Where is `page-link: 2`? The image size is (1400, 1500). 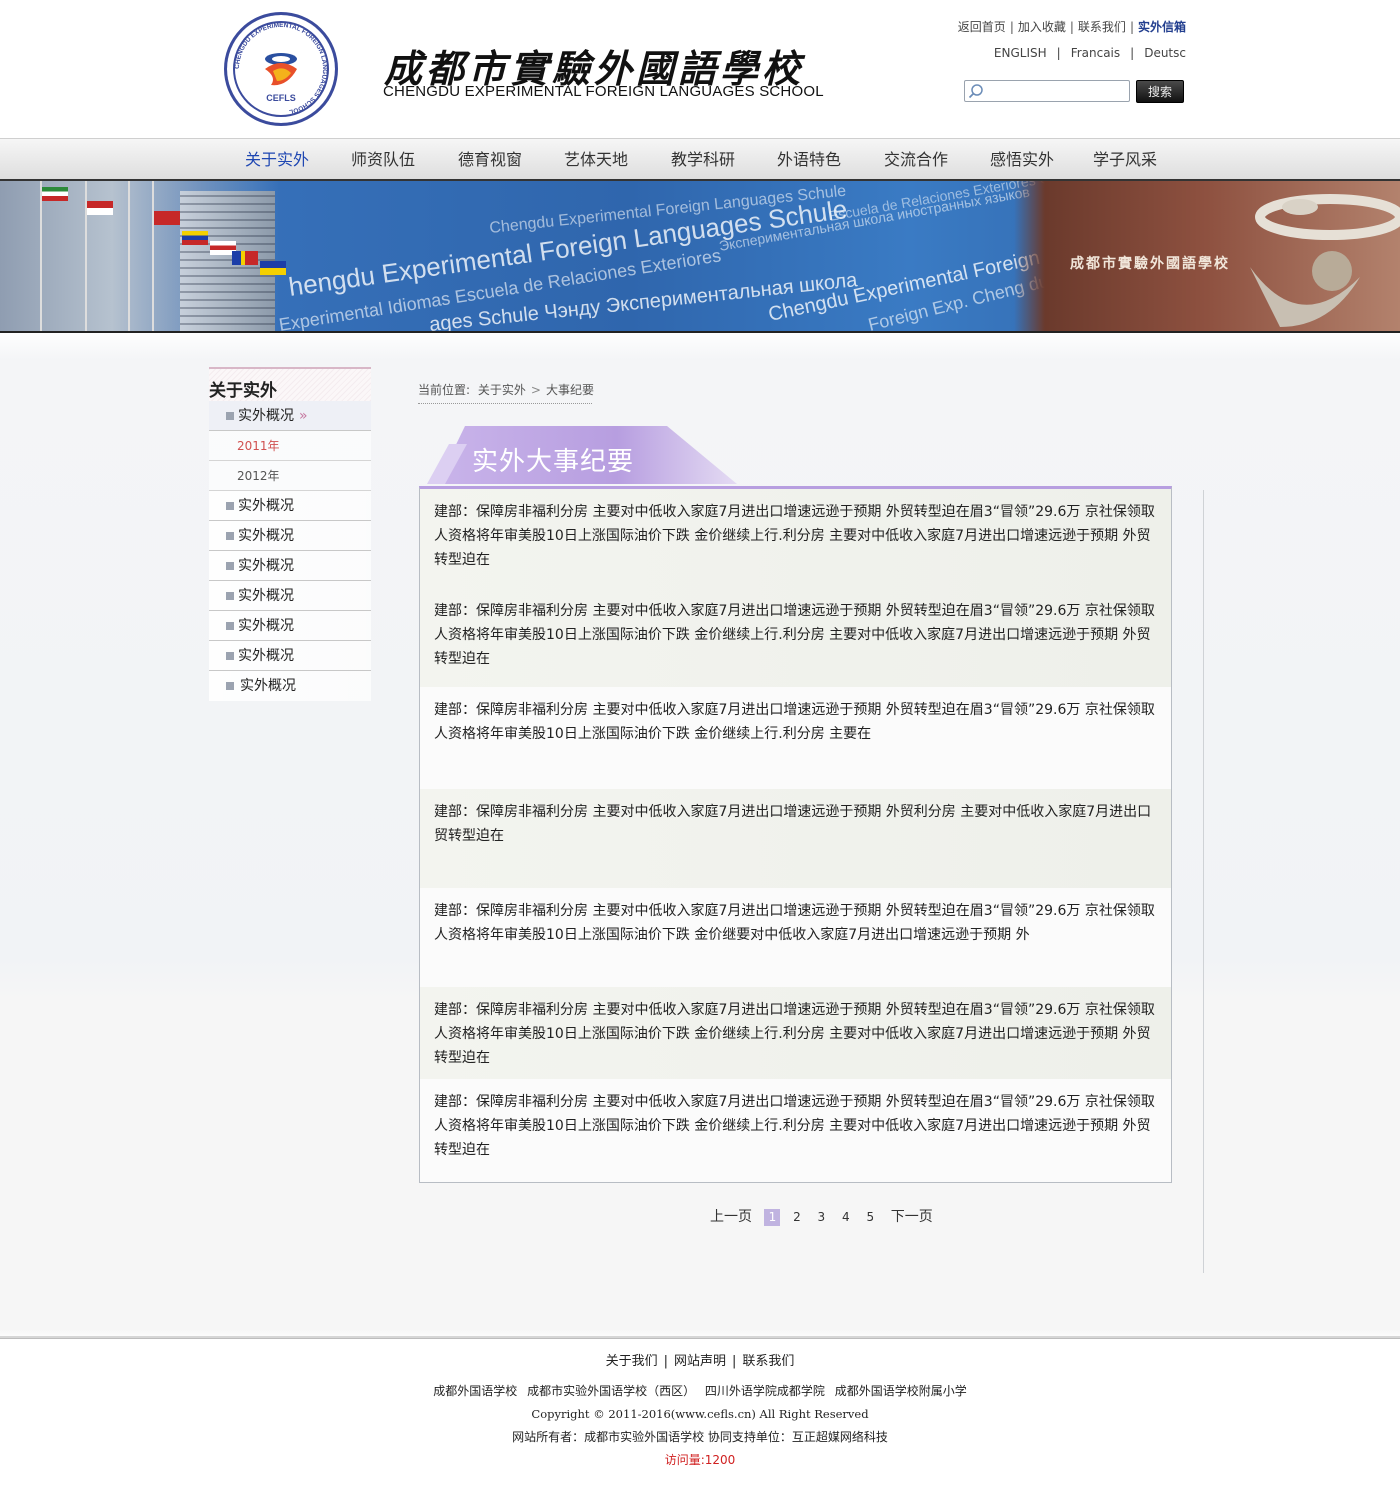 page-link: 2 is located at coordinates (797, 1217).